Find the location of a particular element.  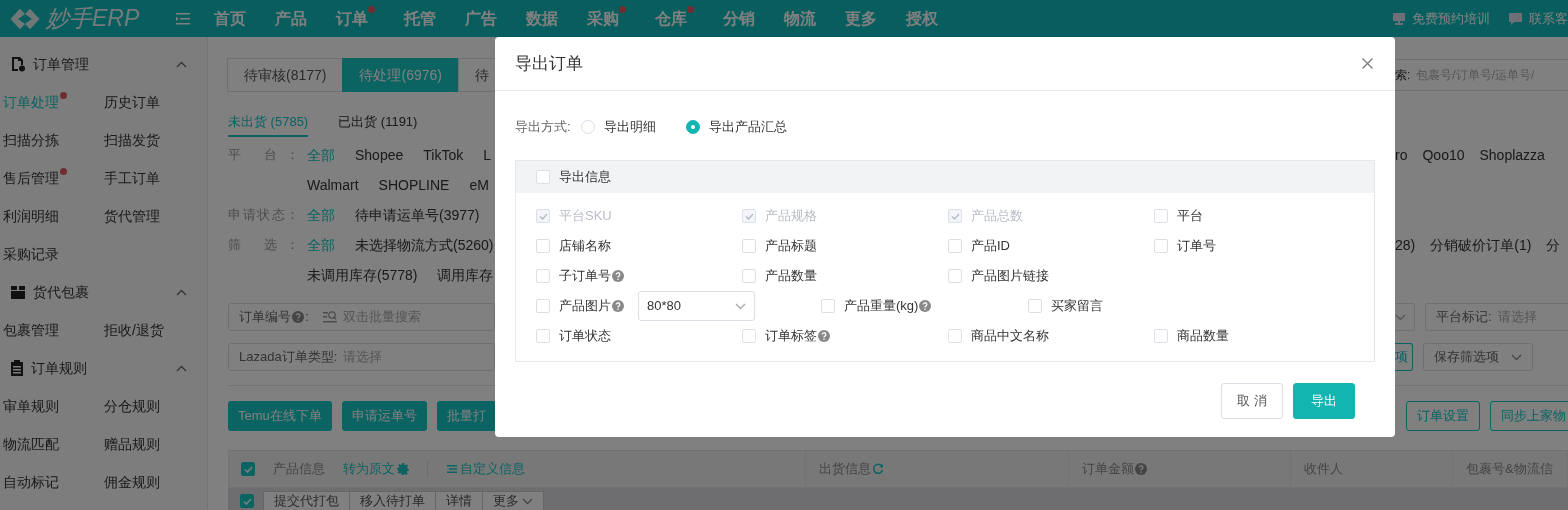

field-label: 导出方式: is located at coordinates (543, 127).